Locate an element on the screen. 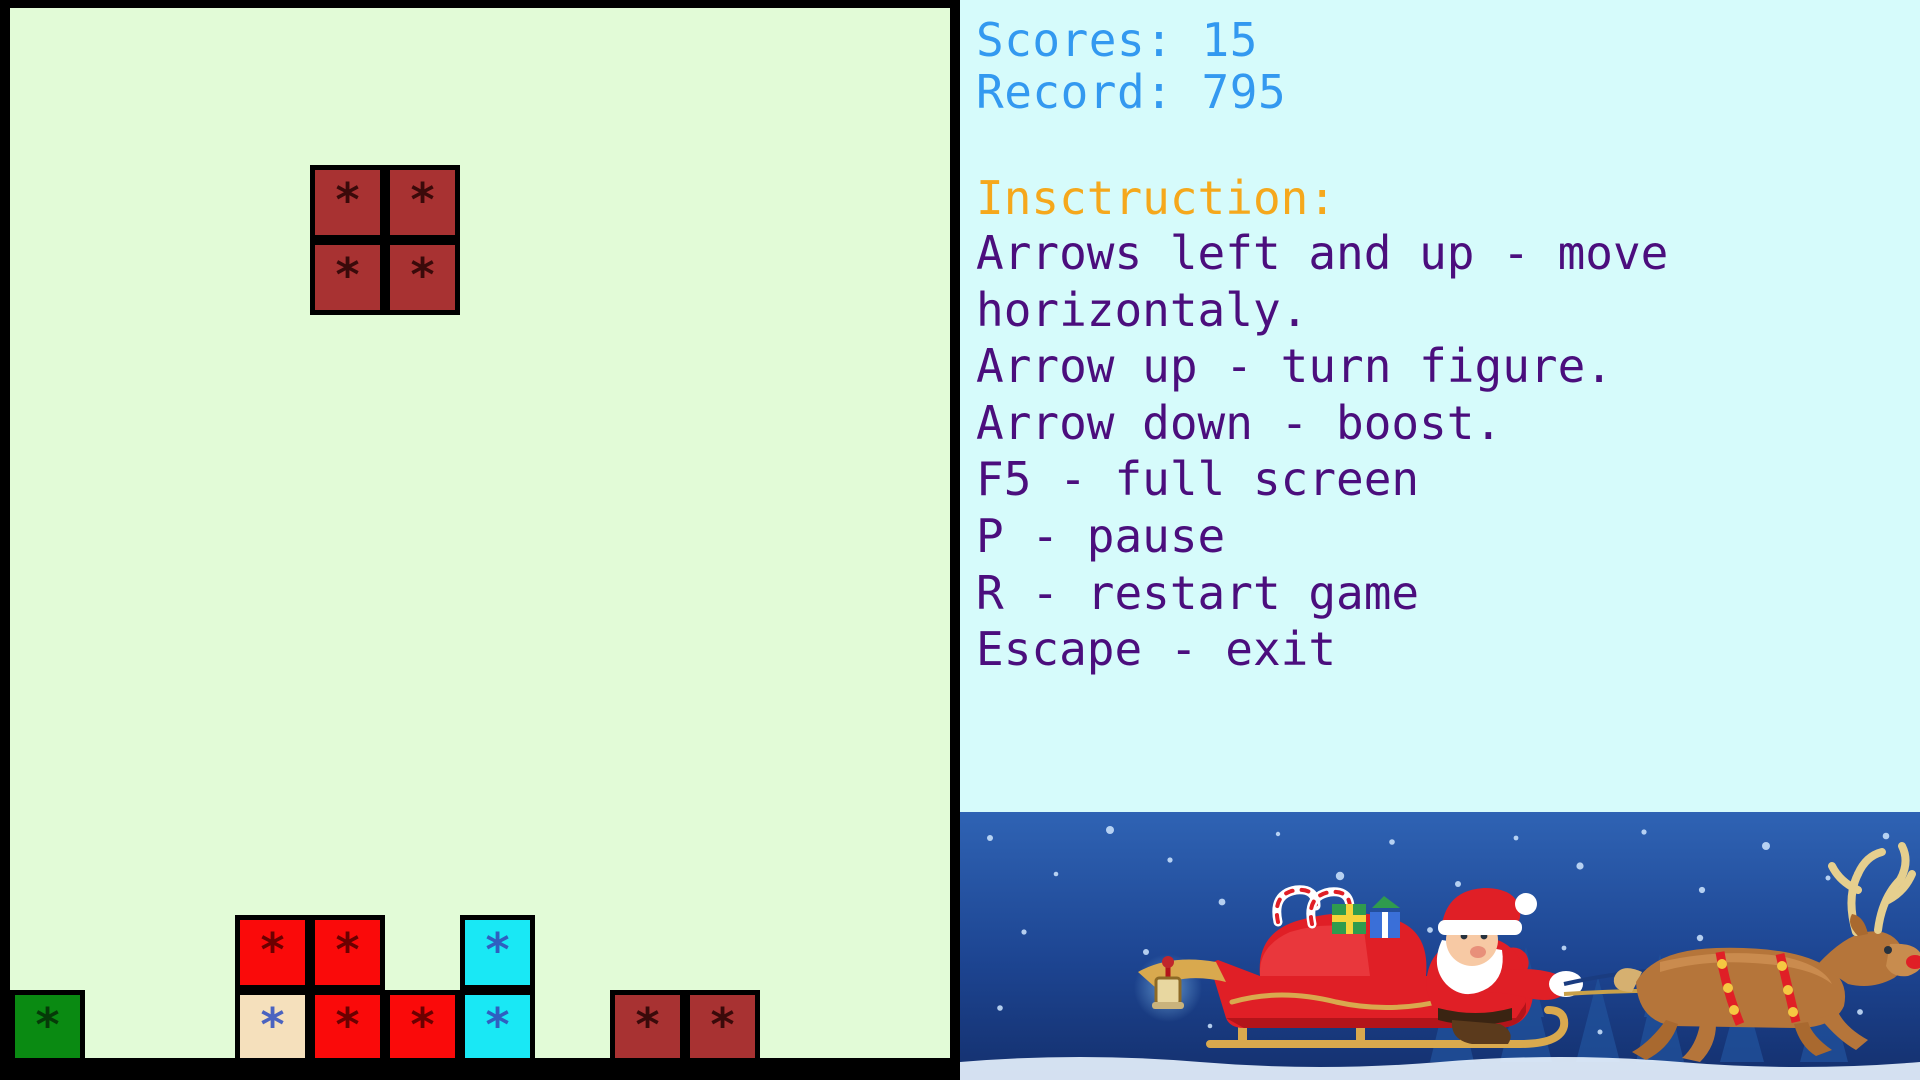 This screenshot has height=1080, width=1920. stack-block-tan: * is located at coordinates (272, 1024).